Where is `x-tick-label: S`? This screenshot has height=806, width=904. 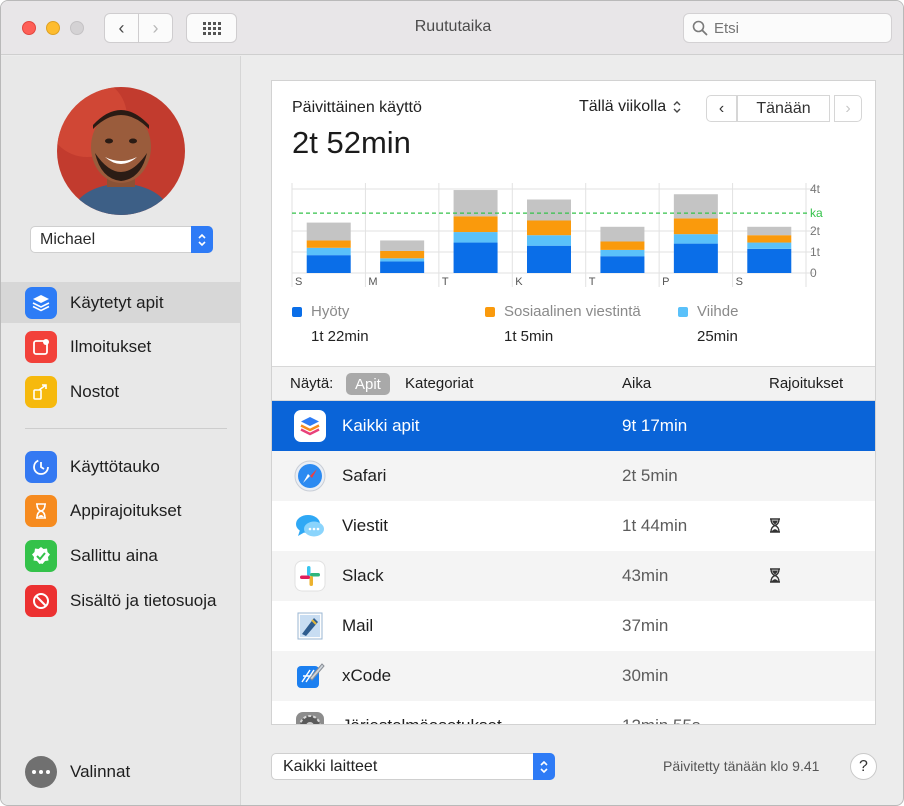 x-tick-label: S is located at coordinates (739, 282).